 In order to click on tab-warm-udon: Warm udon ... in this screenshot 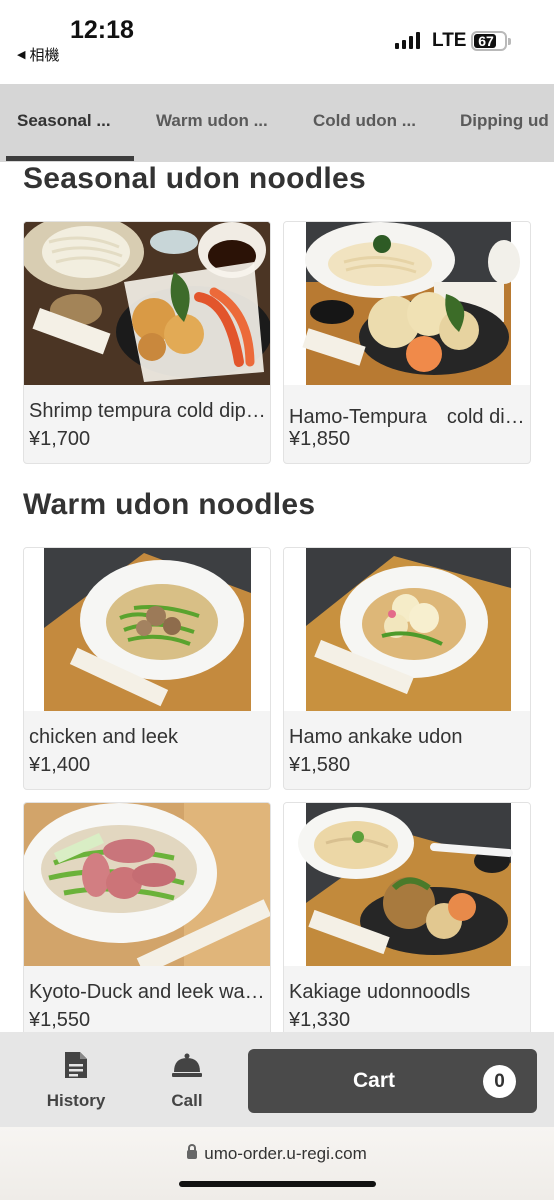, I will do `click(212, 123)`.